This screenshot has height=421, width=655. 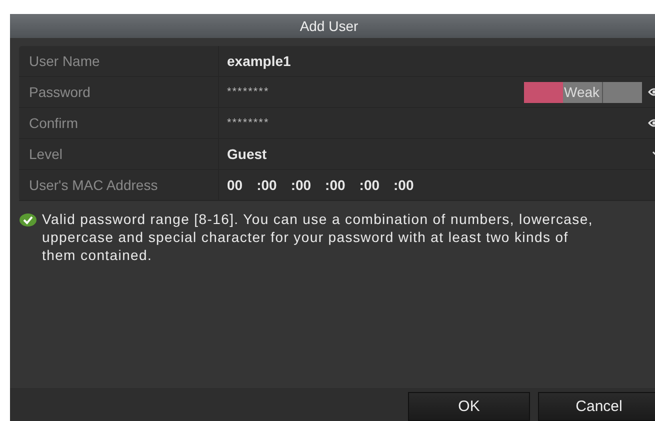 What do you see at coordinates (119, 185) in the screenshot?
I see `field-label: User's MAC Address` at bounding box center [119, 185].